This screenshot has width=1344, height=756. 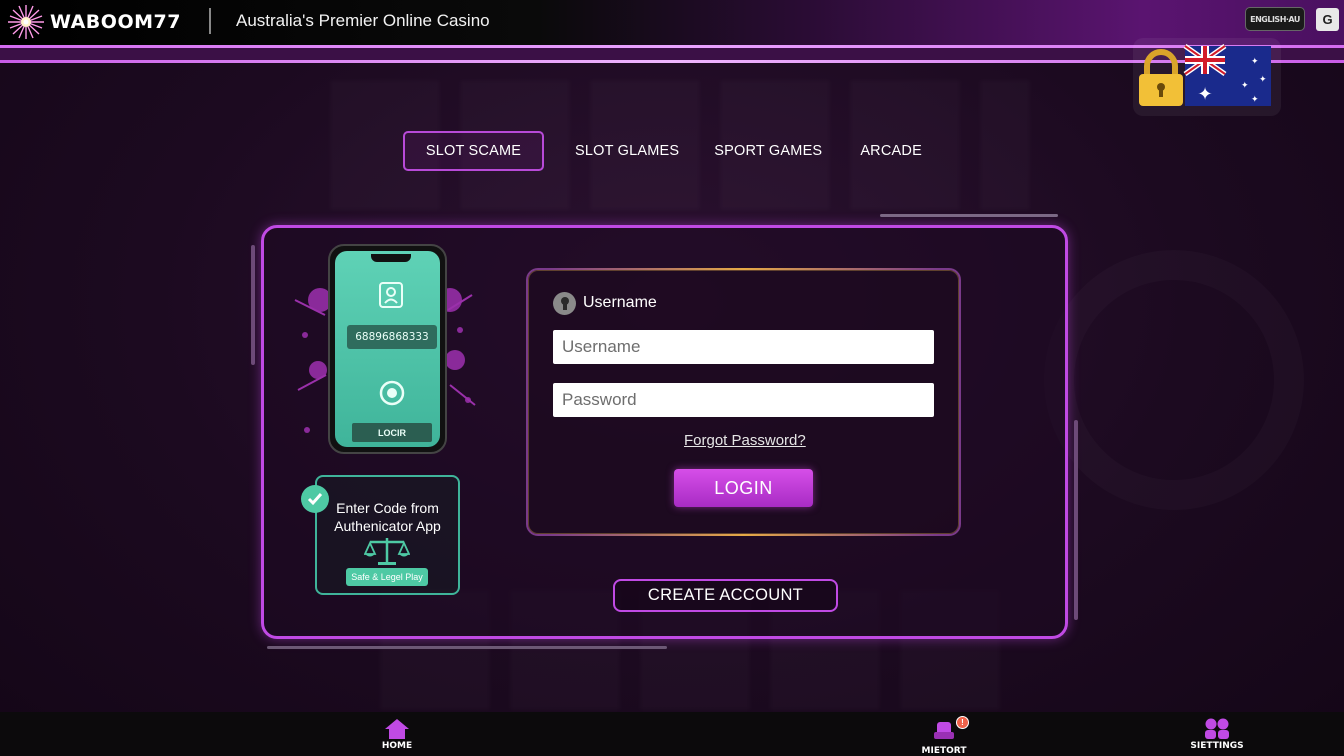 I want to click on authenticator-app-icon, so click(x=391, y=295).